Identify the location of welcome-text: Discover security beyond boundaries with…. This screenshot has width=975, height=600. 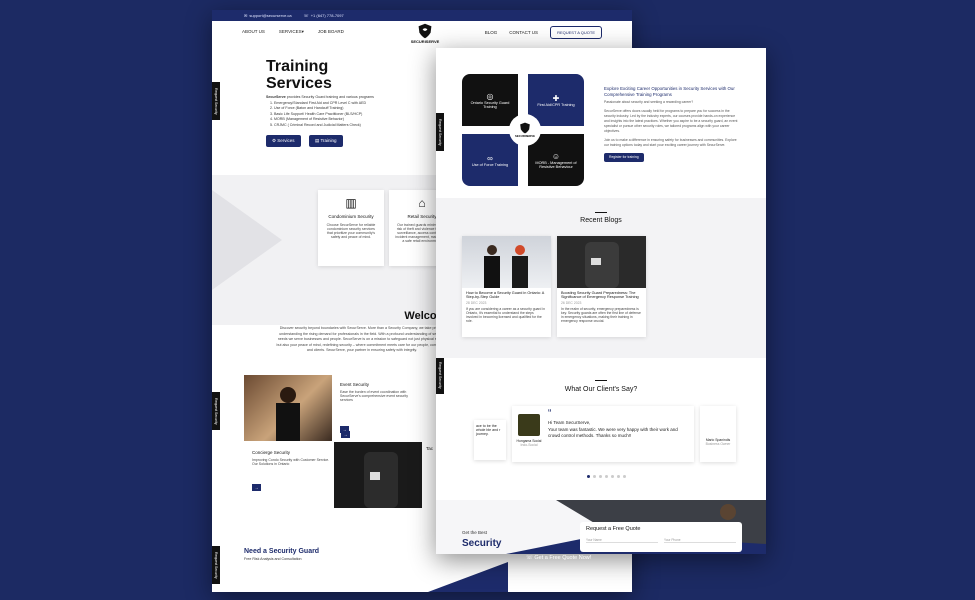
(362, 339).